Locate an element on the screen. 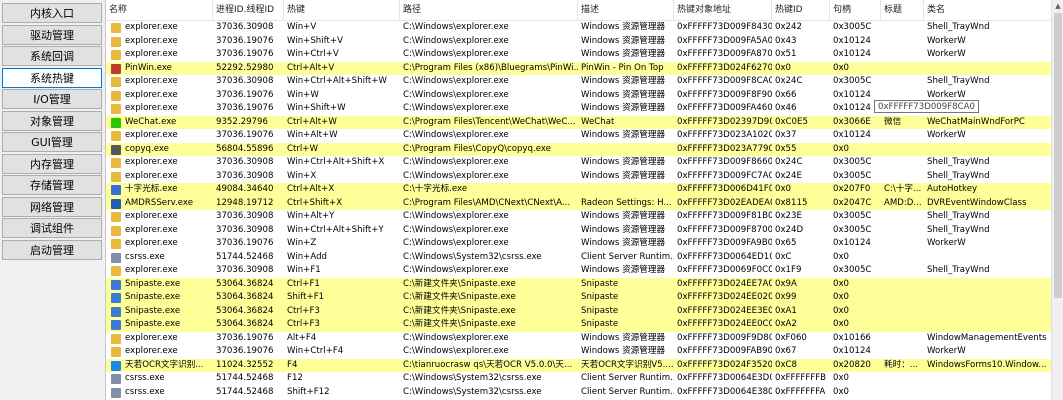  column-header-1: 进程ID.线程ID is located at coordinates (248, 10).